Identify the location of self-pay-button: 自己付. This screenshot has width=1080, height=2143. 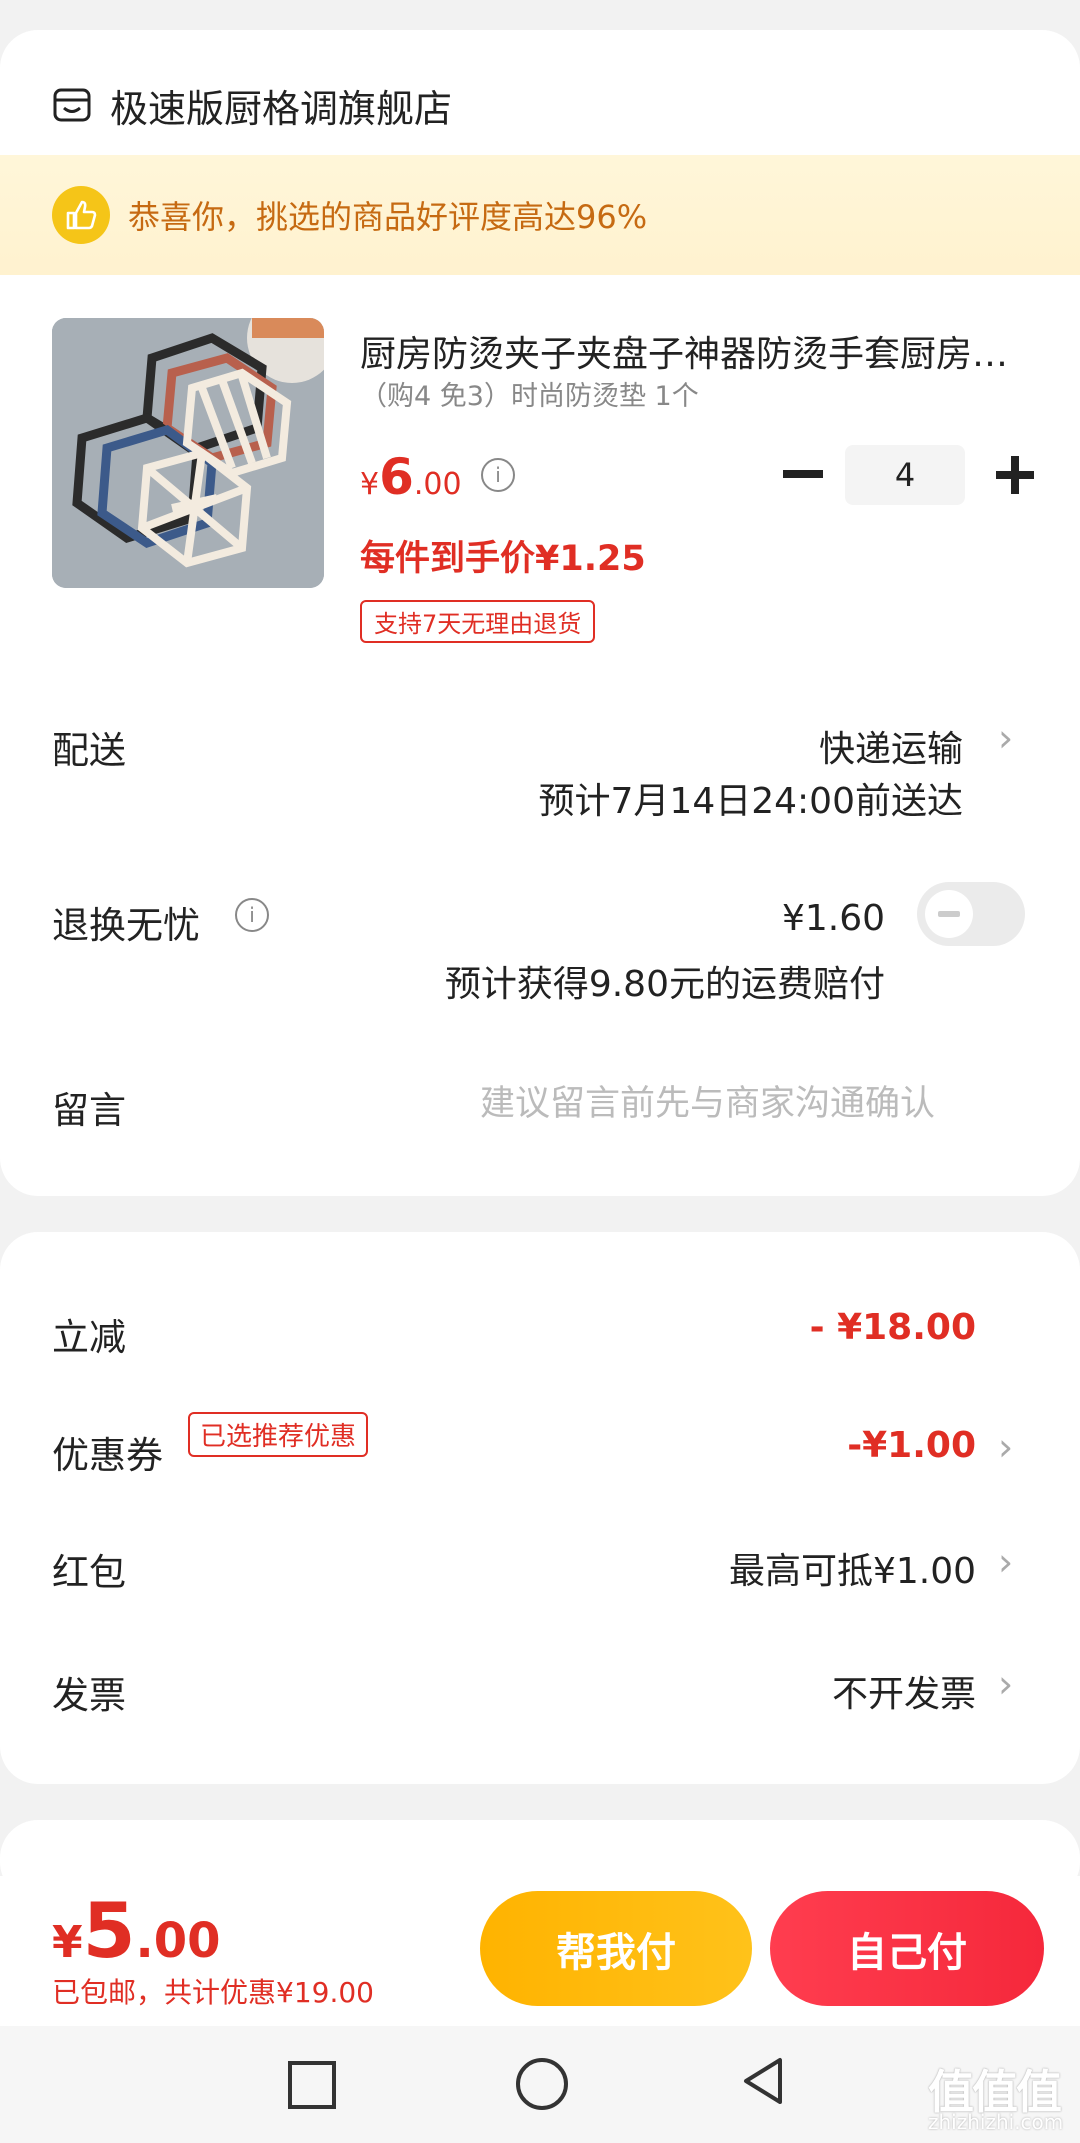
(907, 1948).